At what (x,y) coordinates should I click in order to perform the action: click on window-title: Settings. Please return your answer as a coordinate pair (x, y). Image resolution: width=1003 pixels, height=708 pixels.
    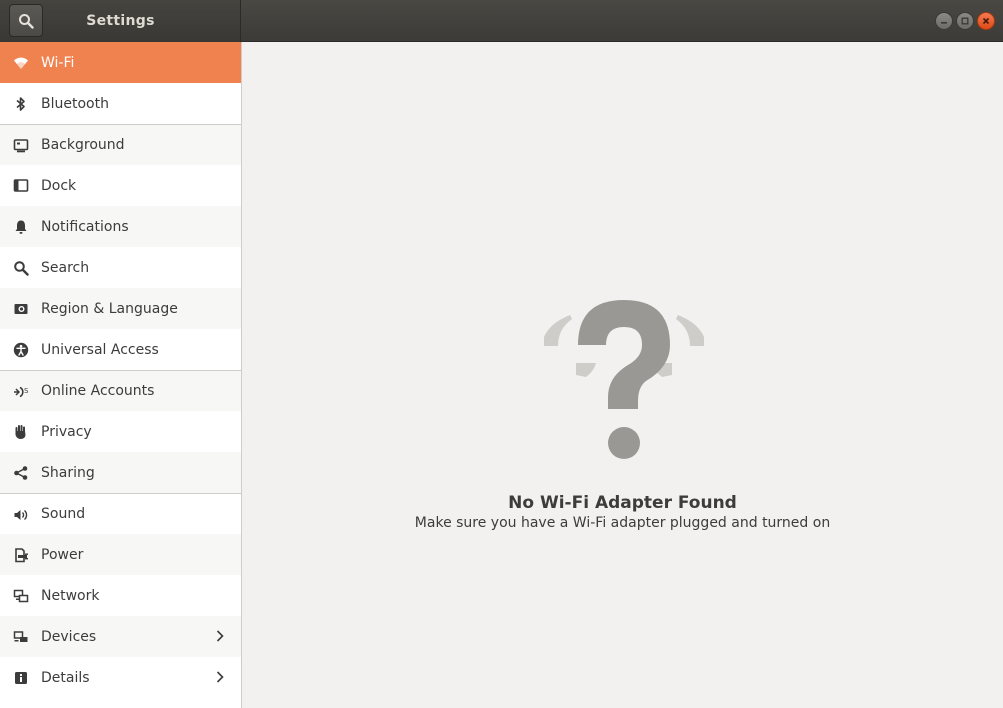
    Looking at the image, I should click on (120, 21).